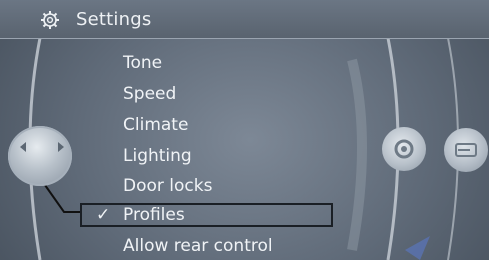 Image resolution: width=489 pixels, height=260 pixels. I want to click on card-icon, so click(466, 150).